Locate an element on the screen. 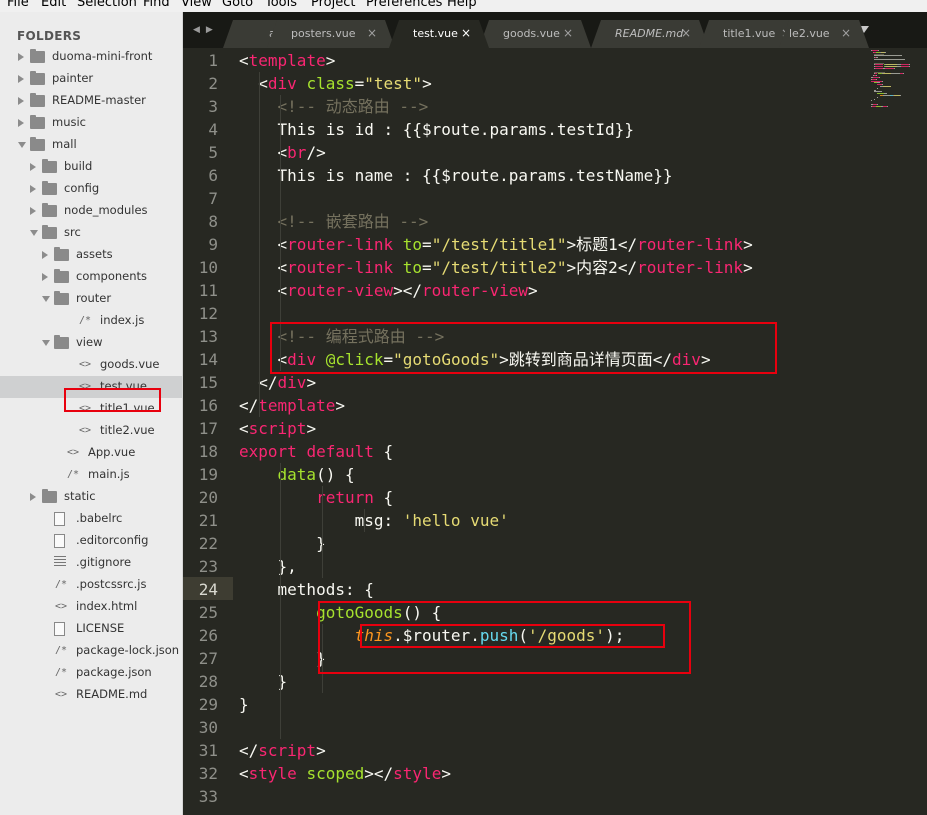  code-line: data() { is located at coordinates (297, 474).